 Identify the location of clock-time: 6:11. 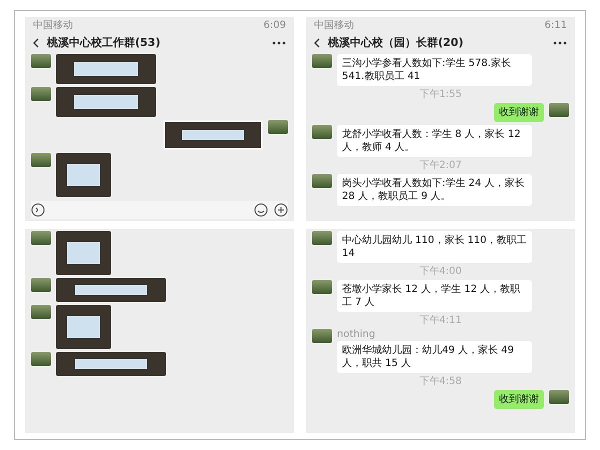
(555, 26).